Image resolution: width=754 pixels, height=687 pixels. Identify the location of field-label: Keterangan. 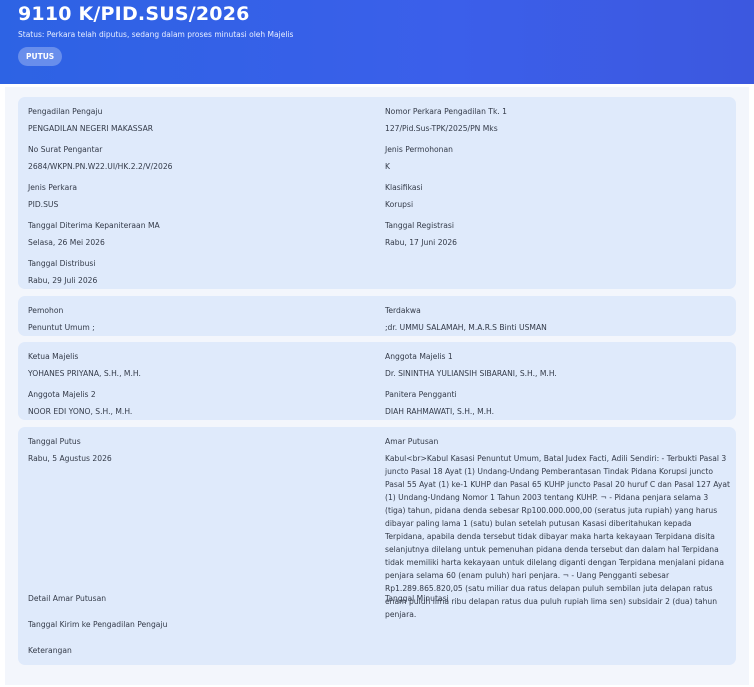
(50, 650).